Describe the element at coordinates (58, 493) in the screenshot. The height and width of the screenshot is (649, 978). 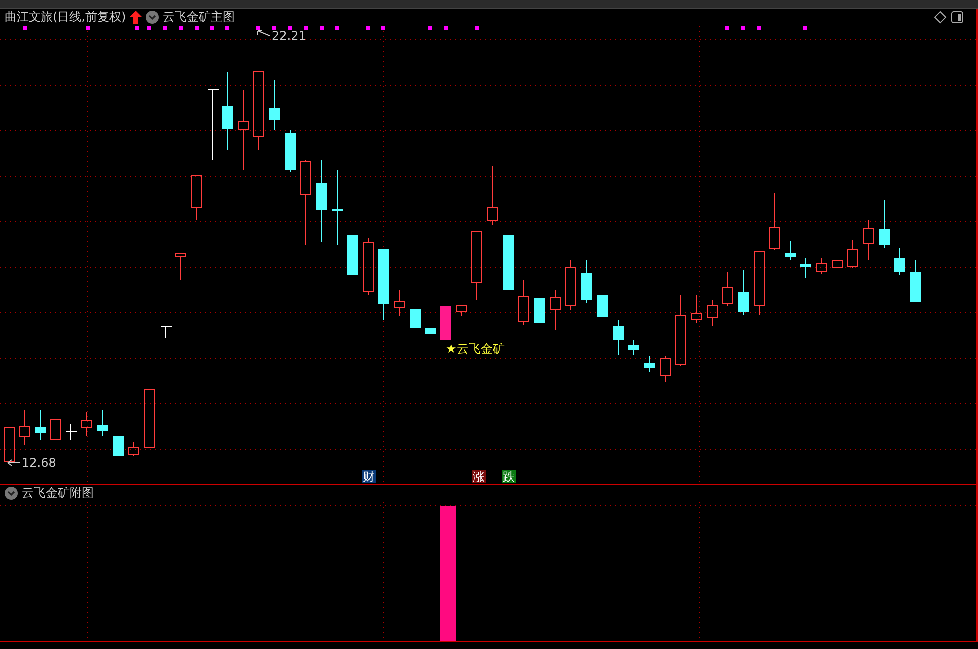
I see `sub-panel-title: 云飞金矿附图` at that location.